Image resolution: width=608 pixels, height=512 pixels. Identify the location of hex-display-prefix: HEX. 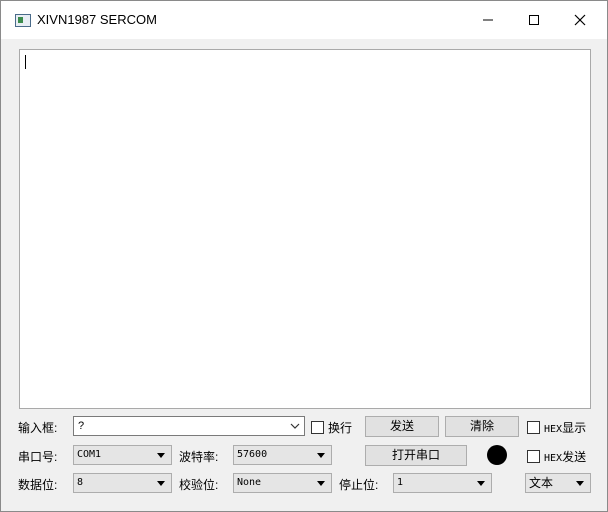
(553, 429).